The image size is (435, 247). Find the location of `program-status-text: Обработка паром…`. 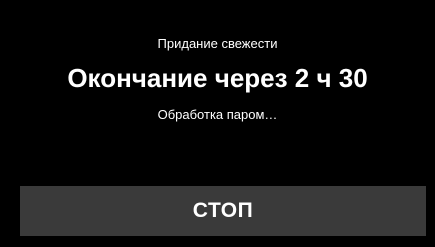

program-status-text: Обработка паром… is located at coordinates (217, 114).